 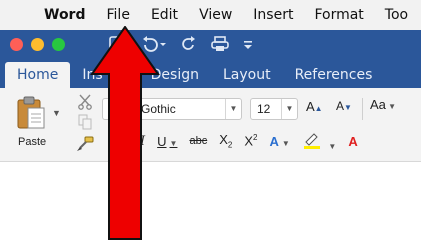 I want to click on menu-file: File, so click(x=118, y=15).